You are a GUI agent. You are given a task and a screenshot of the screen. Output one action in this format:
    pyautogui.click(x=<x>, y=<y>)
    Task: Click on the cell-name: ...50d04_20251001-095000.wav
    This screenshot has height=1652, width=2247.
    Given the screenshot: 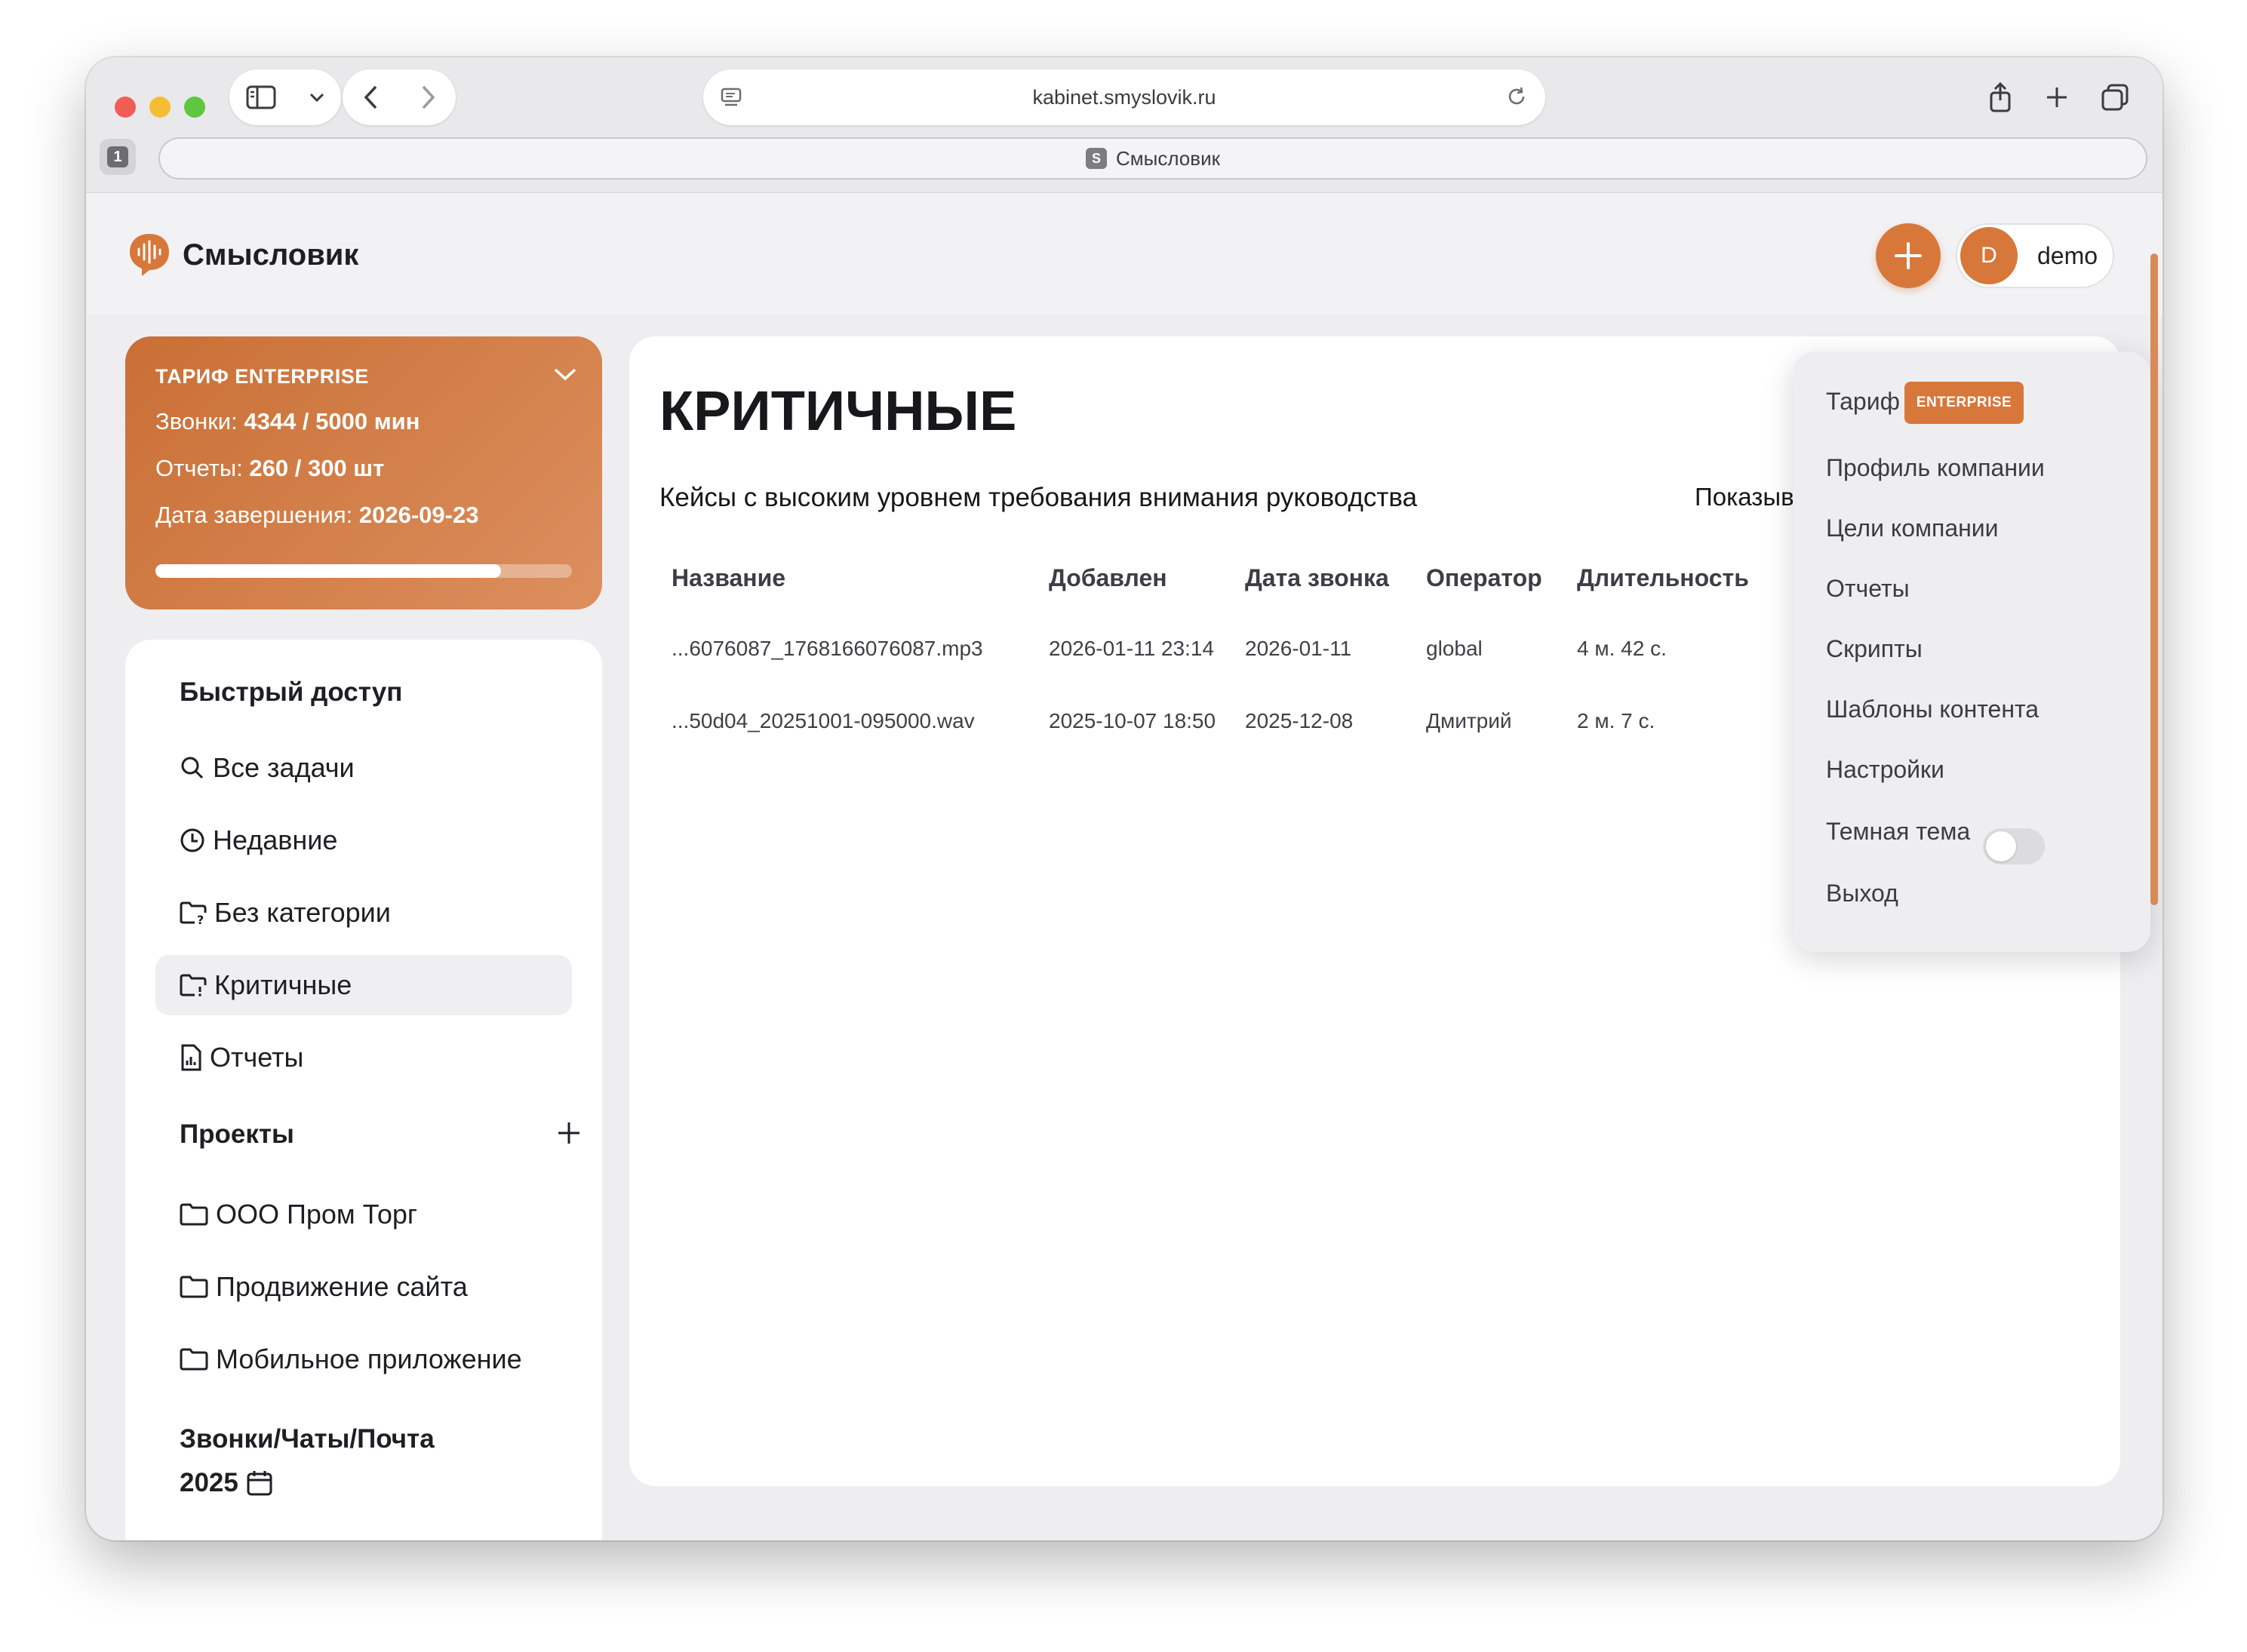 What is the action you would take?
    pyautogui.click(x=824, y=721)
    